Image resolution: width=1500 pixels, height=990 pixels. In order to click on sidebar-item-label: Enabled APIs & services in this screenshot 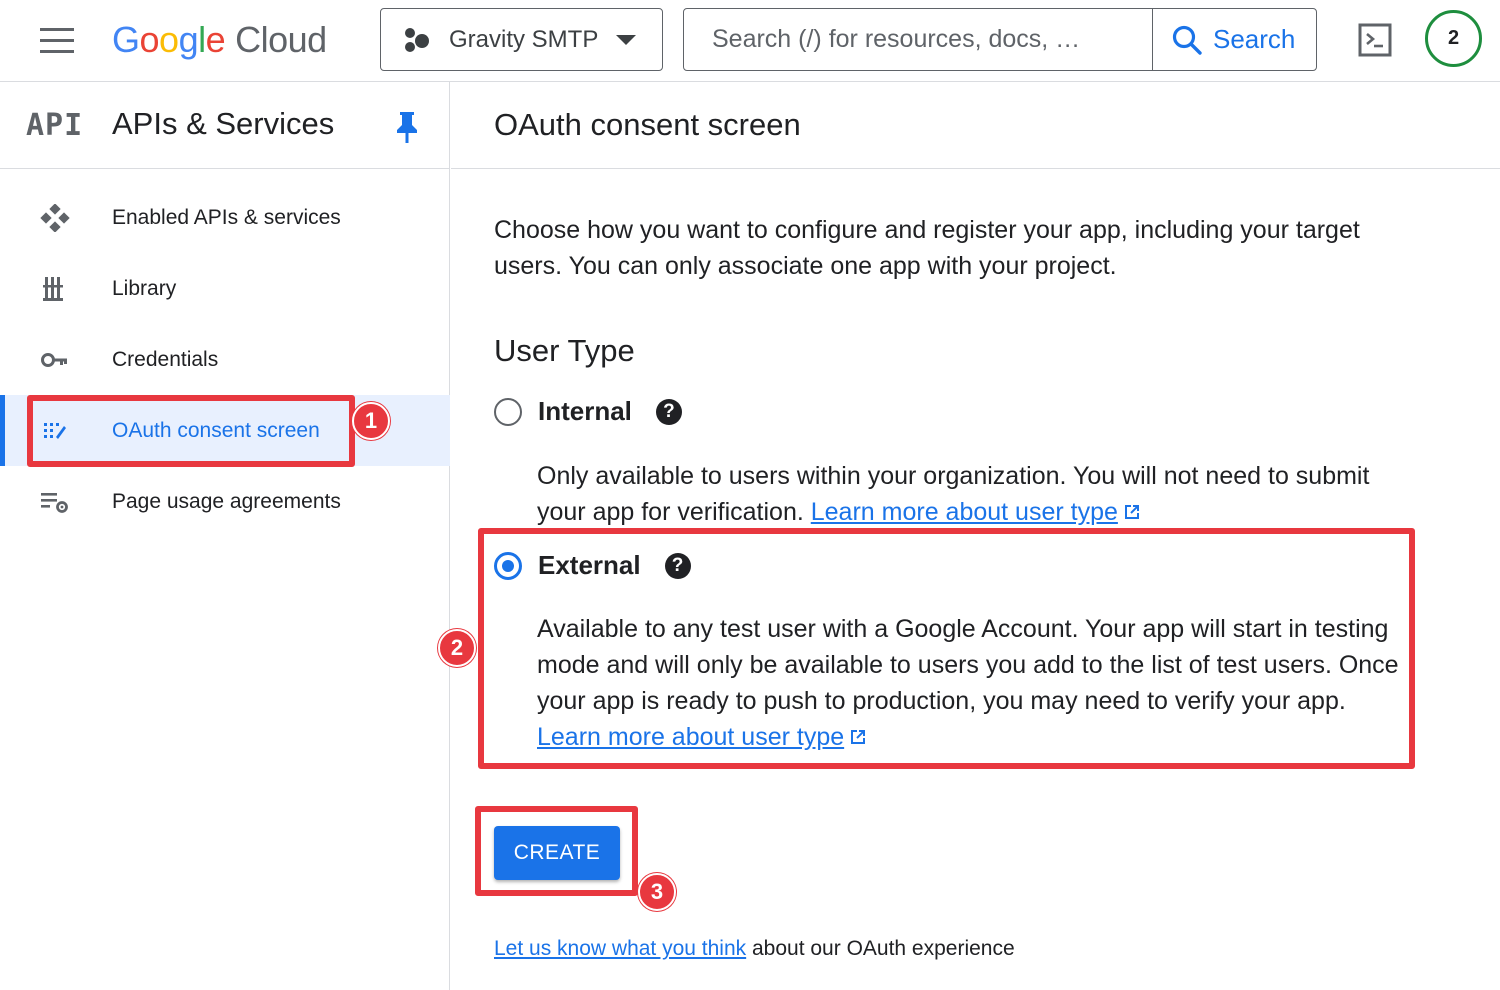, I will do `click(226, 217)`.